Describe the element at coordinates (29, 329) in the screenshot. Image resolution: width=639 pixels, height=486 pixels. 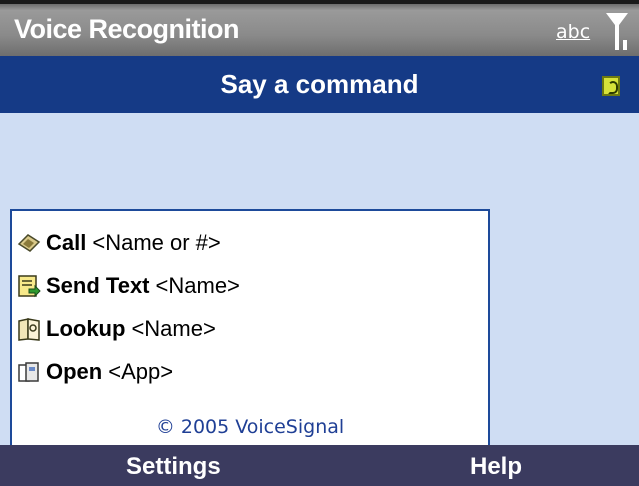
I see `contacts-book-icon` at that location.